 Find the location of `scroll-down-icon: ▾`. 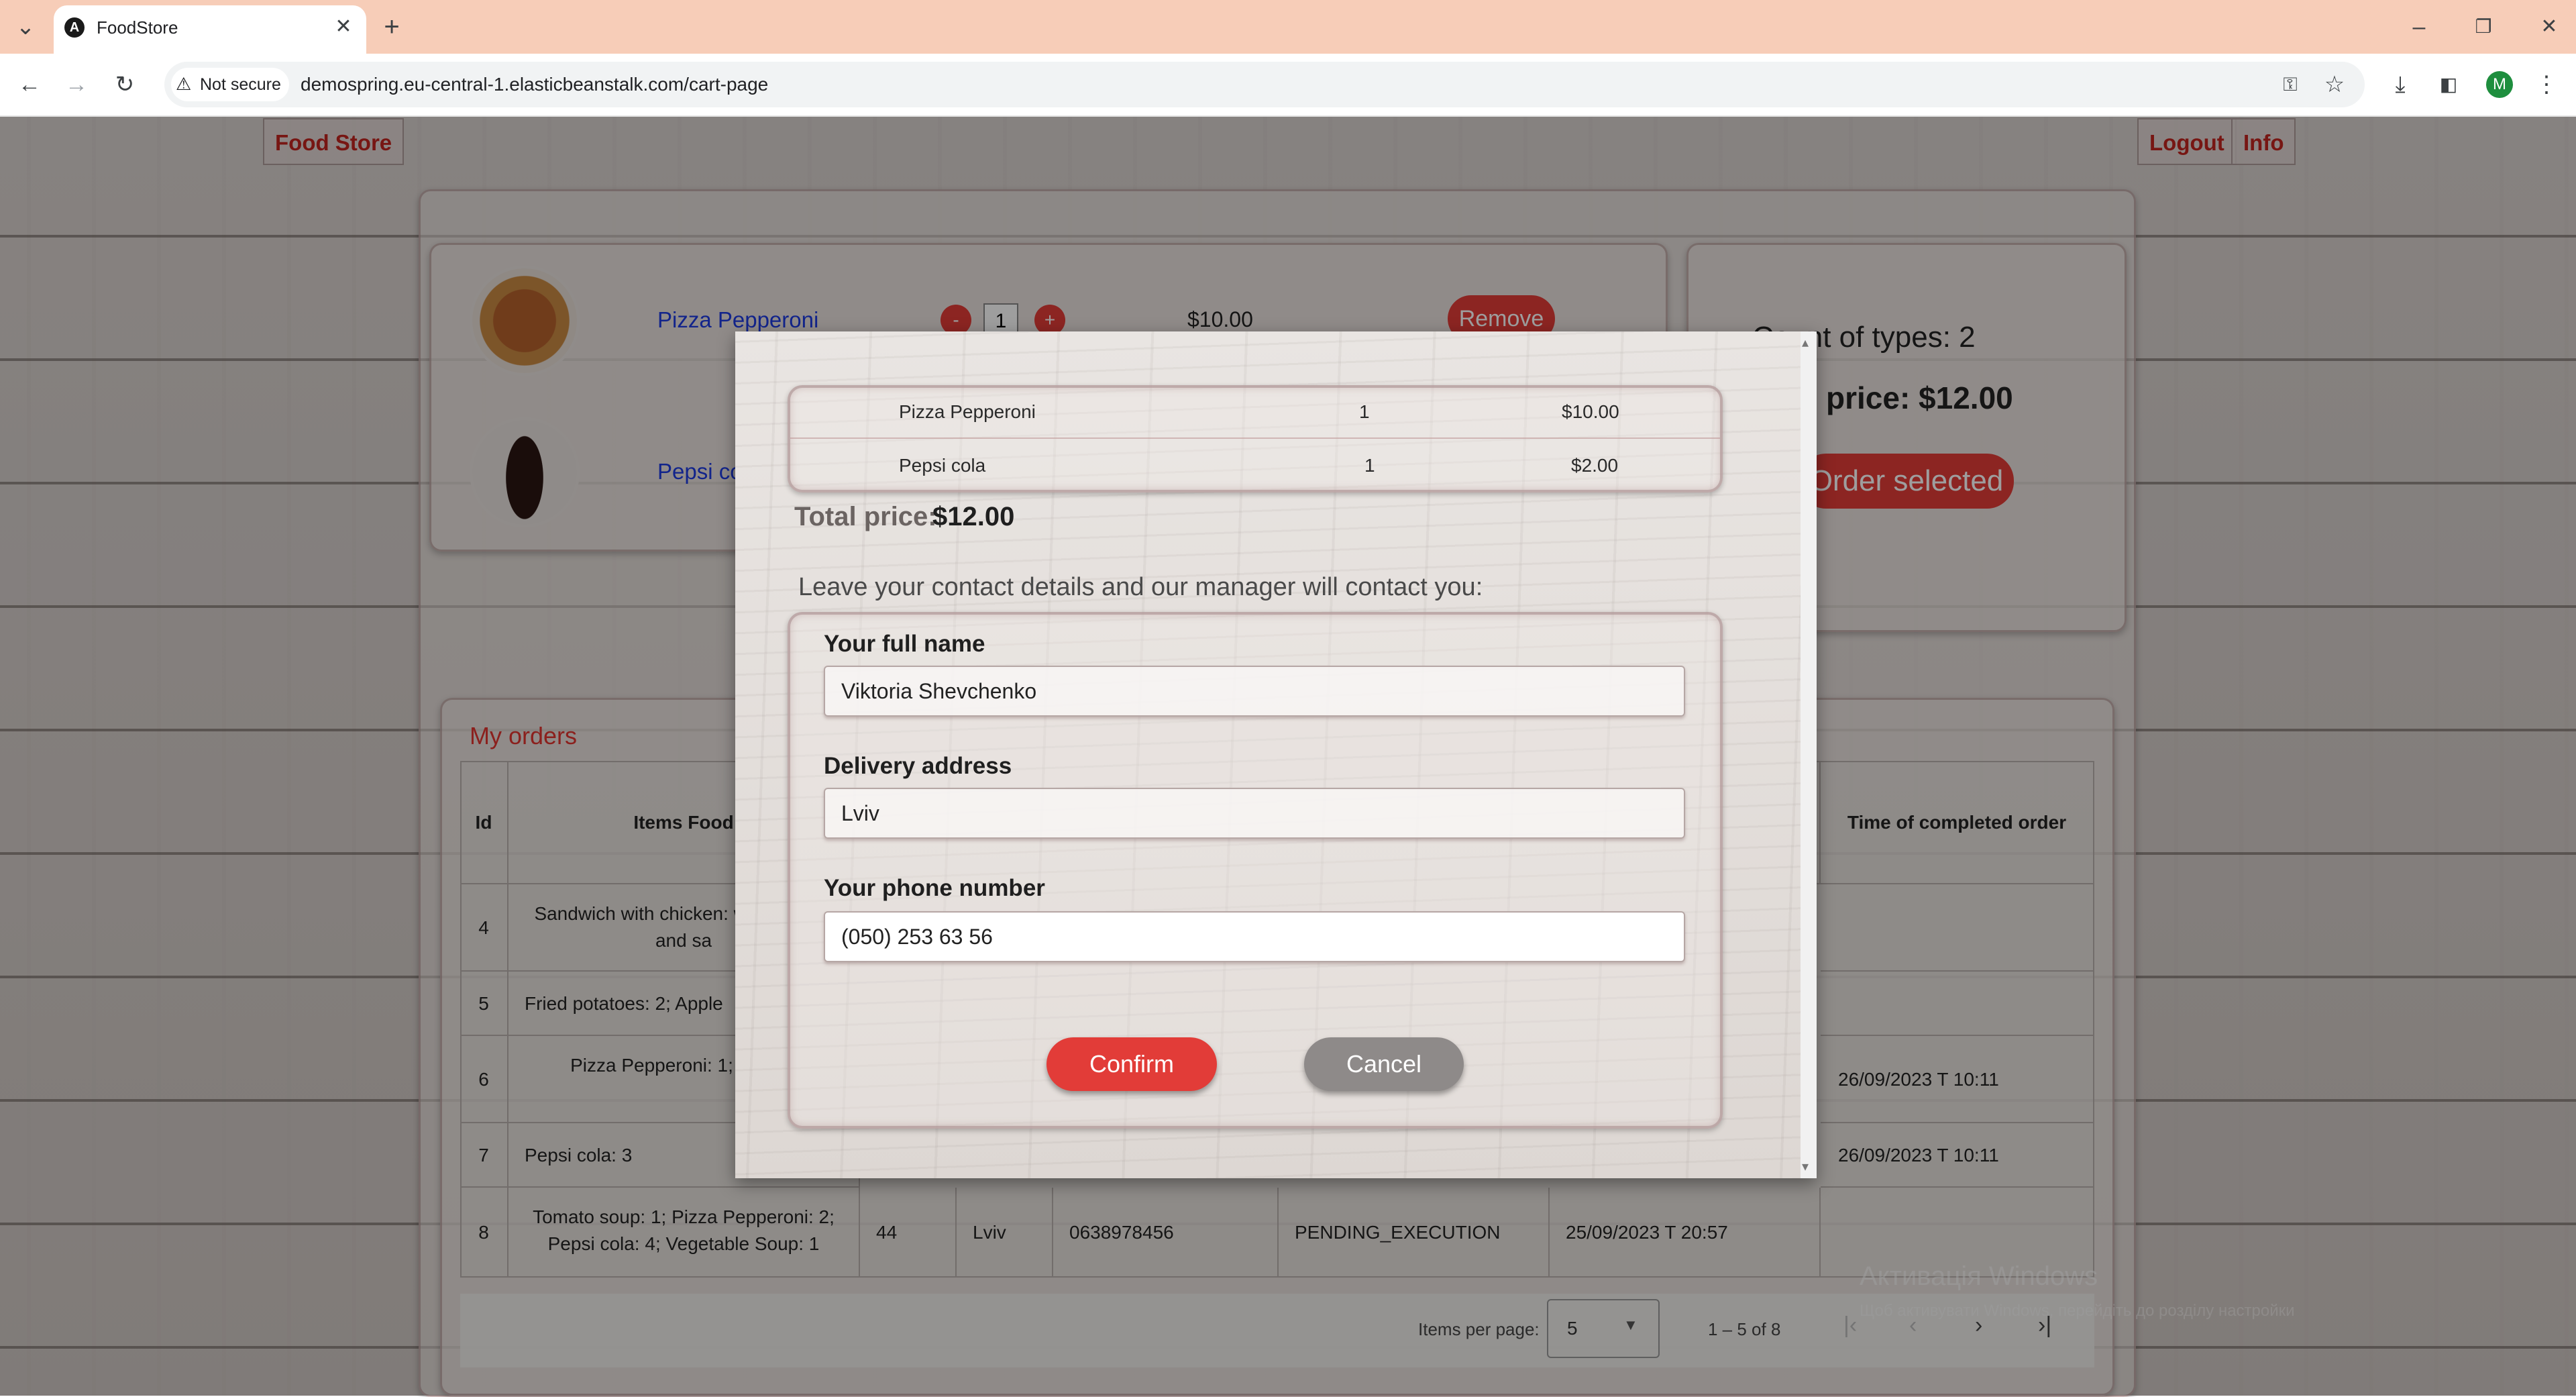

scroll-down-icon: ▾ is located at coordinates (1805, 1167).